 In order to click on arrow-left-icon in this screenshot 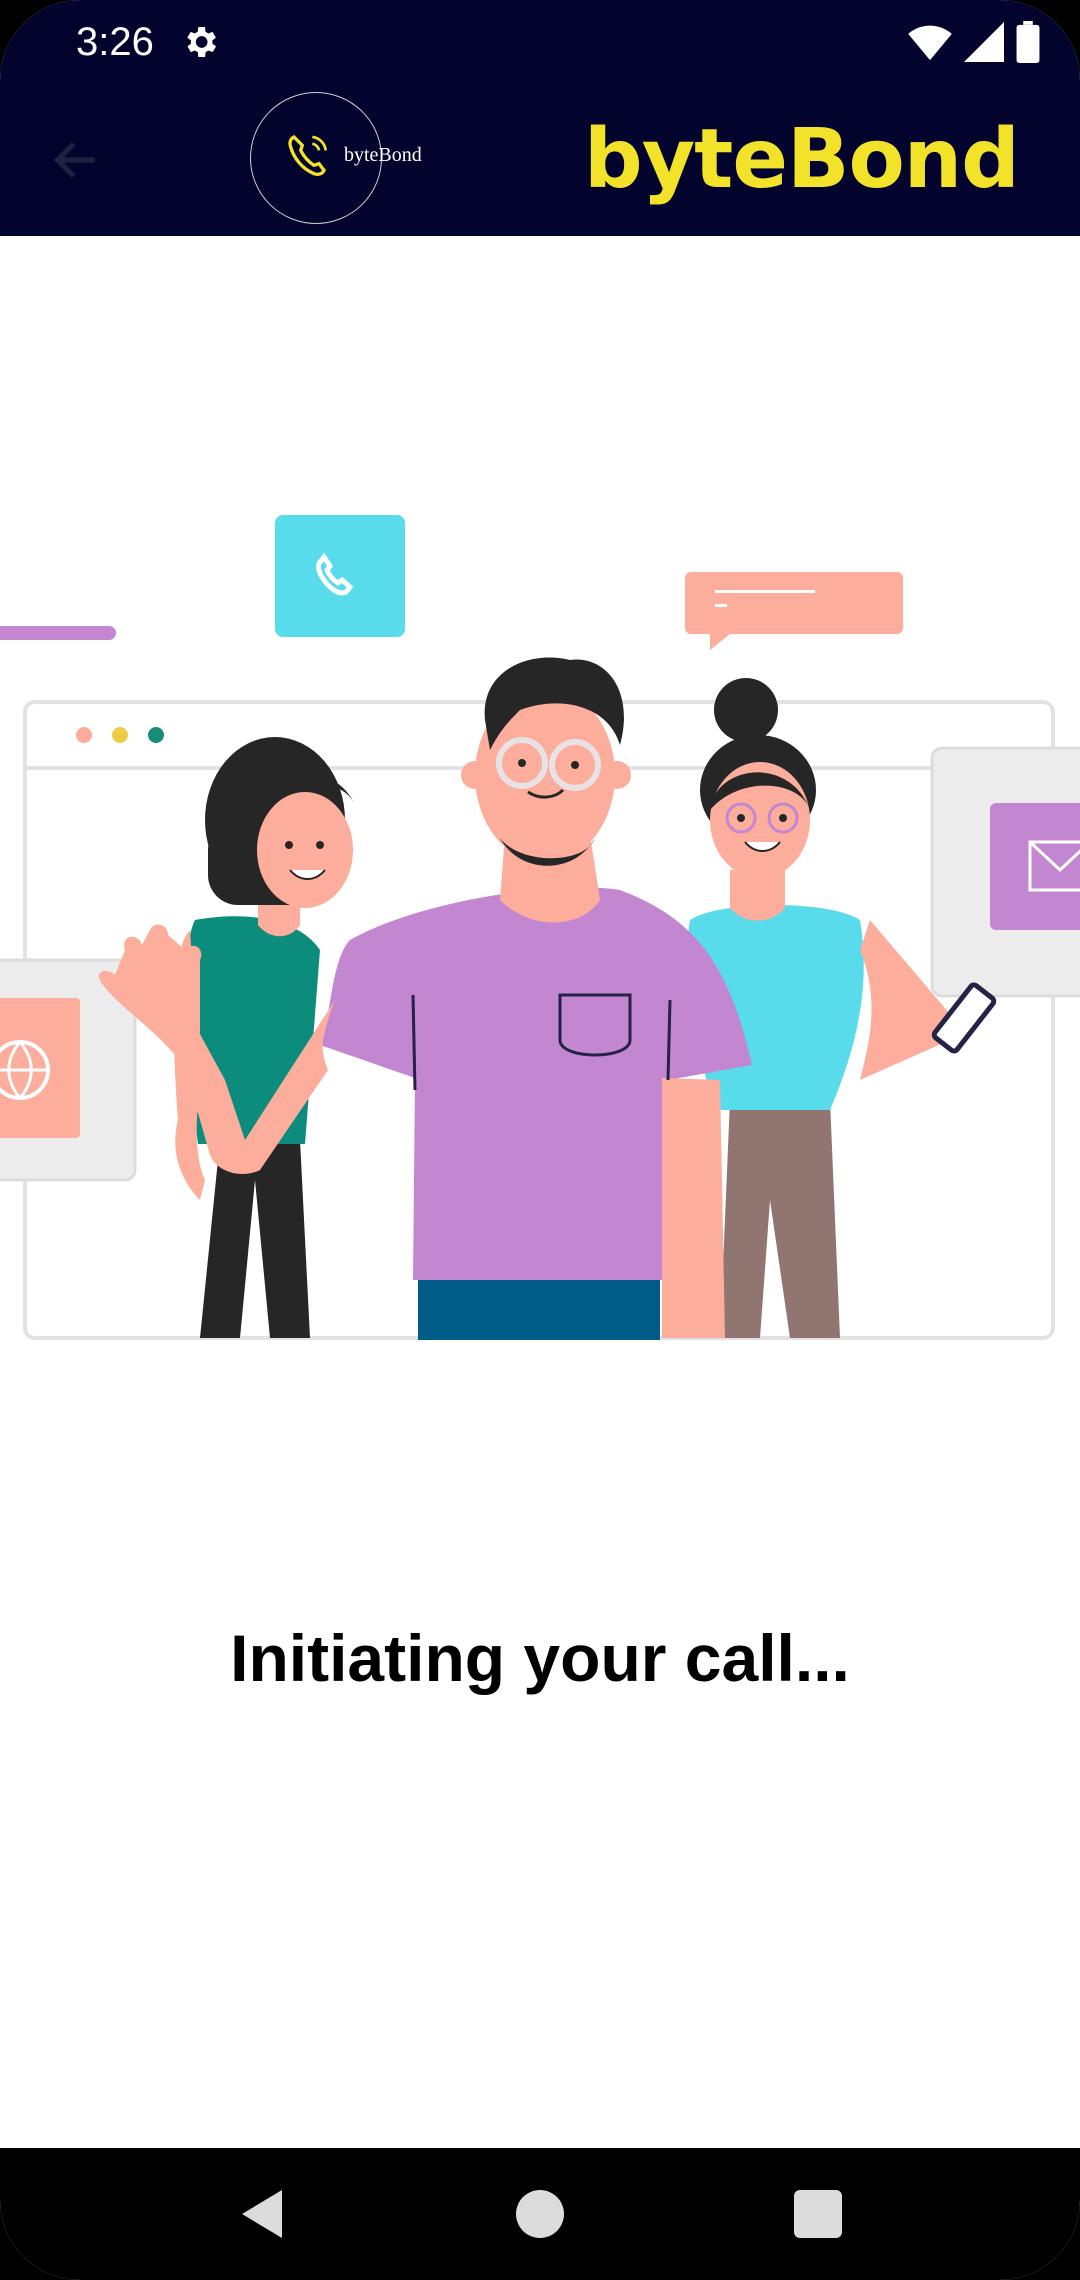, I will do `click(76, 160)`.